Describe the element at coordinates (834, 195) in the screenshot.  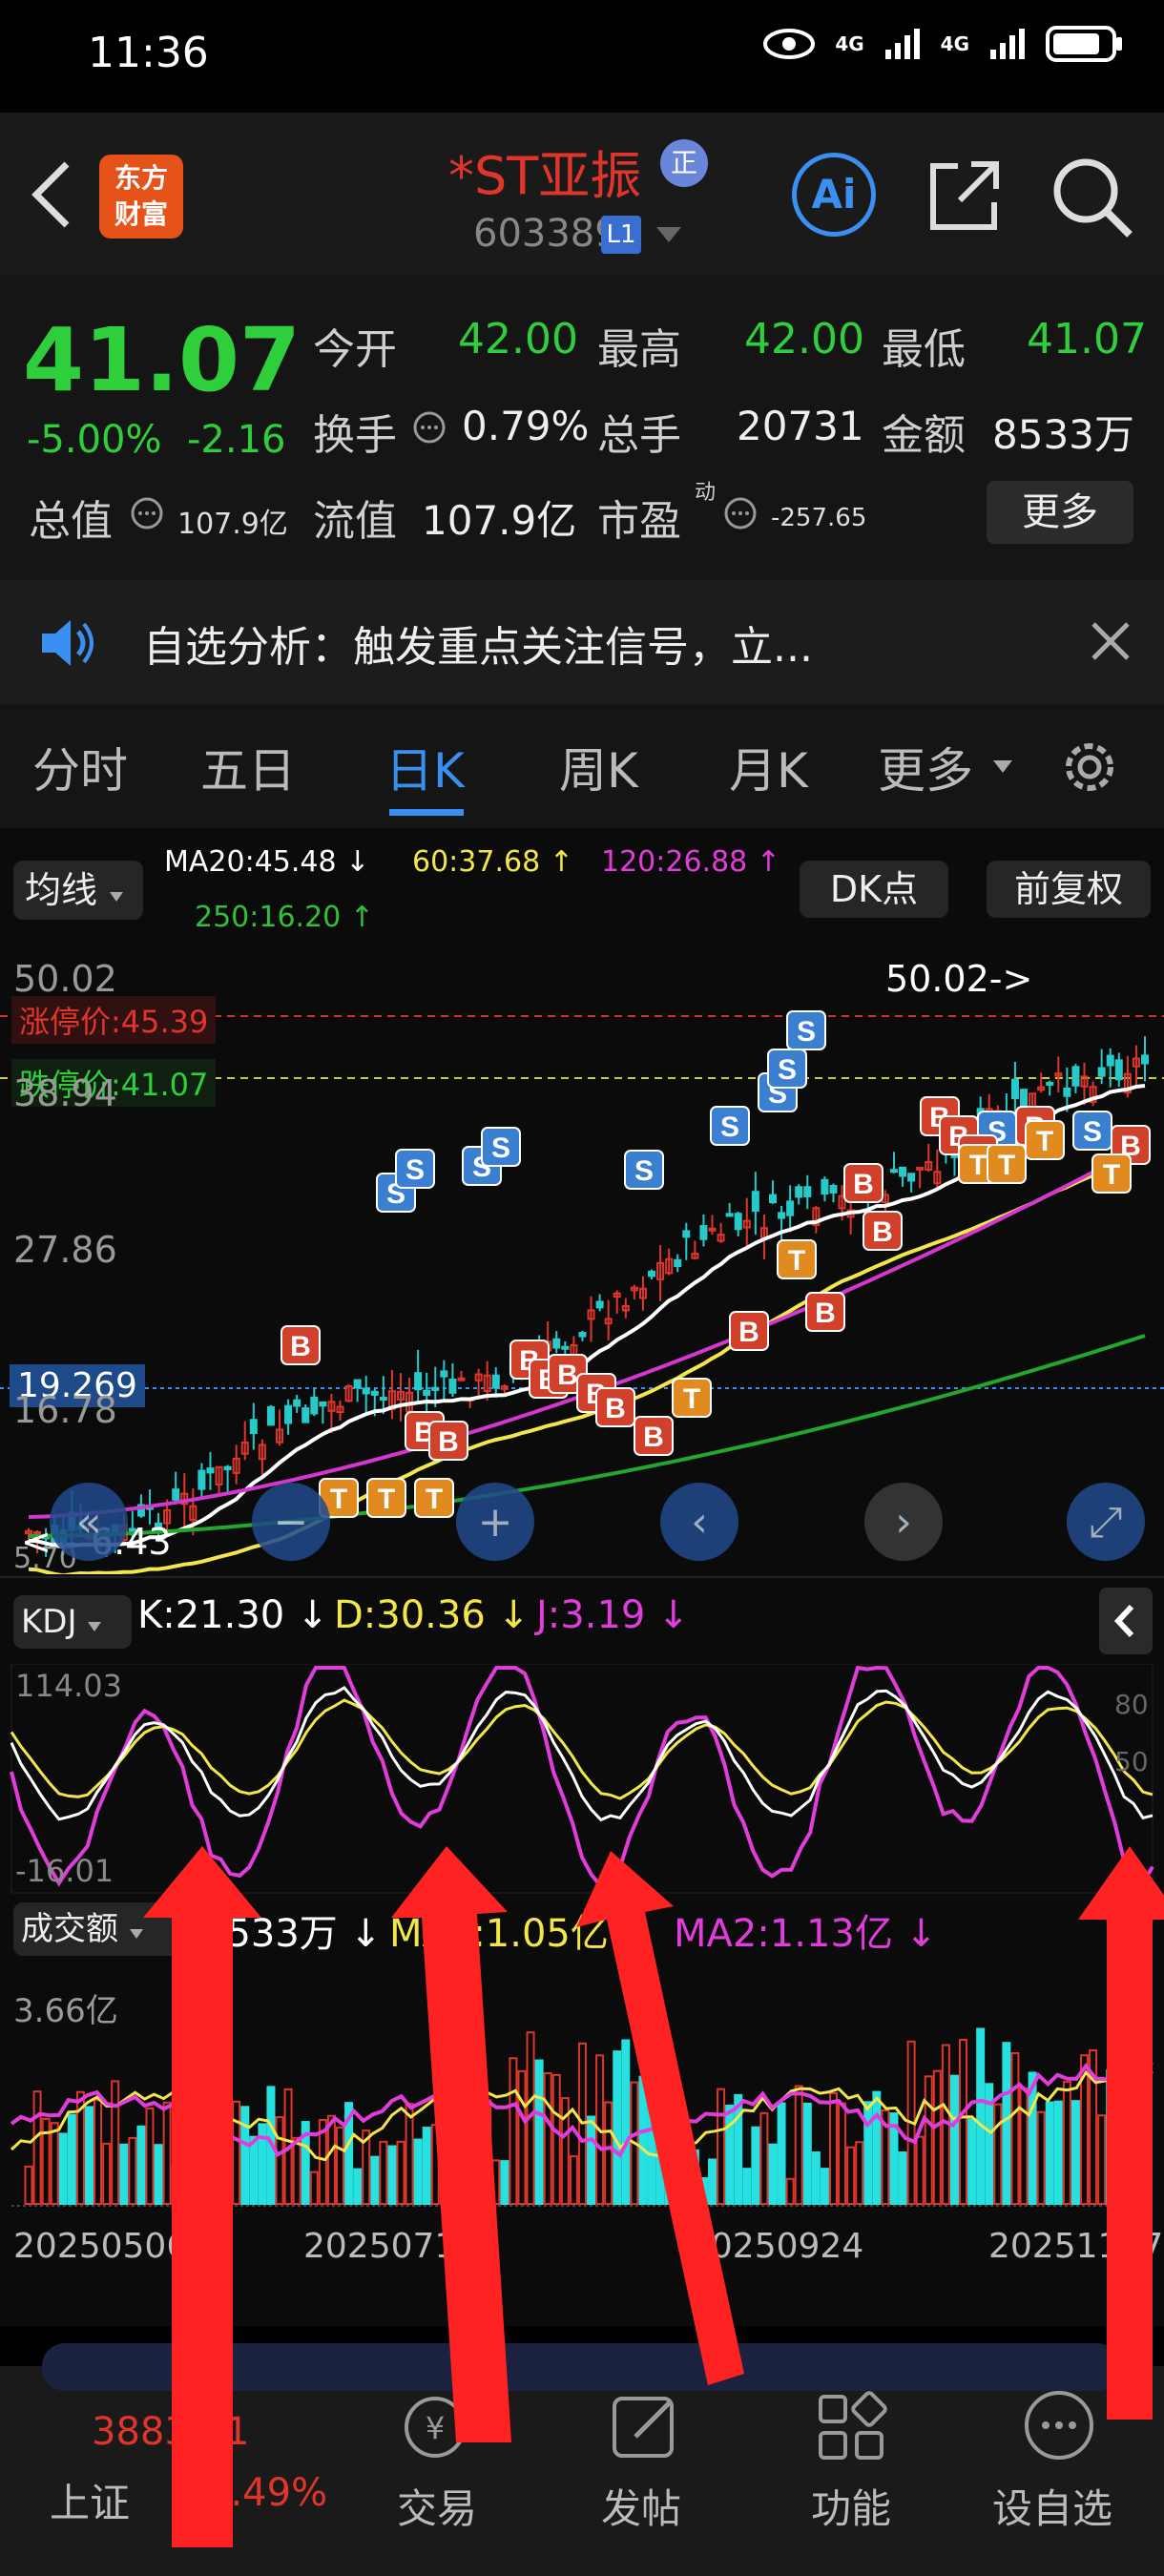
I see `ai-button: Ai` at that location.